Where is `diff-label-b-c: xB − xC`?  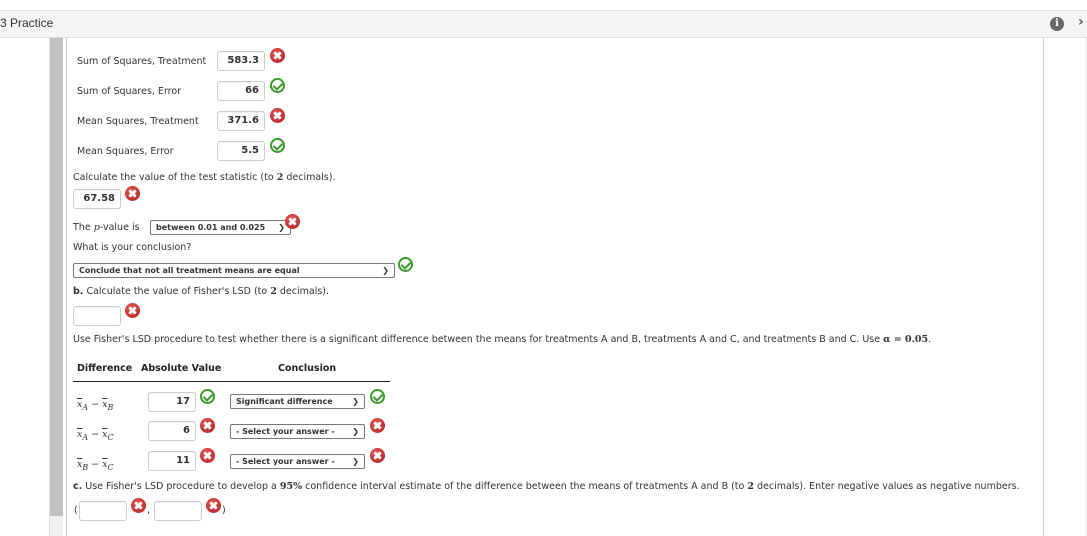
diff-label-b-c: xB − xC is located at coordinates (95, 465).